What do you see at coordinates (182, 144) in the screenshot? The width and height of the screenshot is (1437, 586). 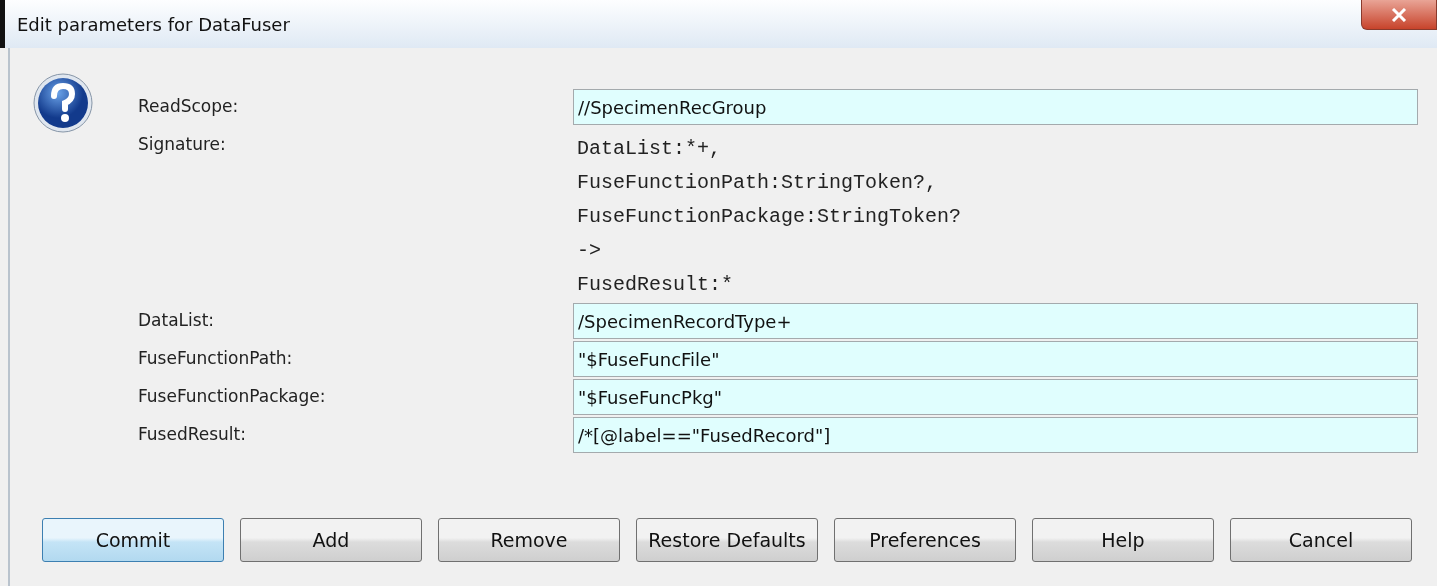 I see `field-label: Signature:` at bounding box center [182, 144].